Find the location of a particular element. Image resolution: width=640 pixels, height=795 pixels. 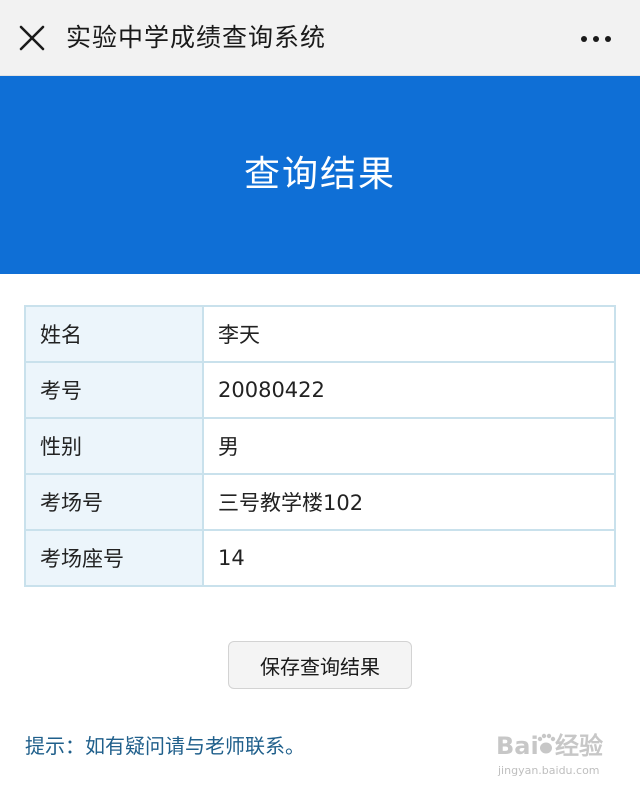

row-value: 男 is located at coordinates (409, 446).